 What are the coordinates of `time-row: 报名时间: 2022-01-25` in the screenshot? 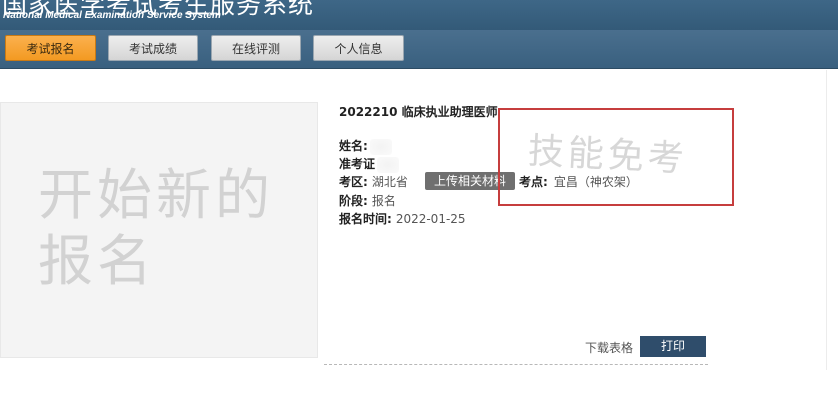 It's located at (402, 218).